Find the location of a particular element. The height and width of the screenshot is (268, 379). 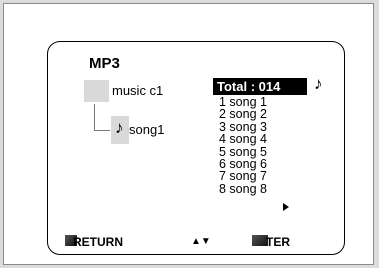

enter-button: TER is located at coordinates (277, 241).